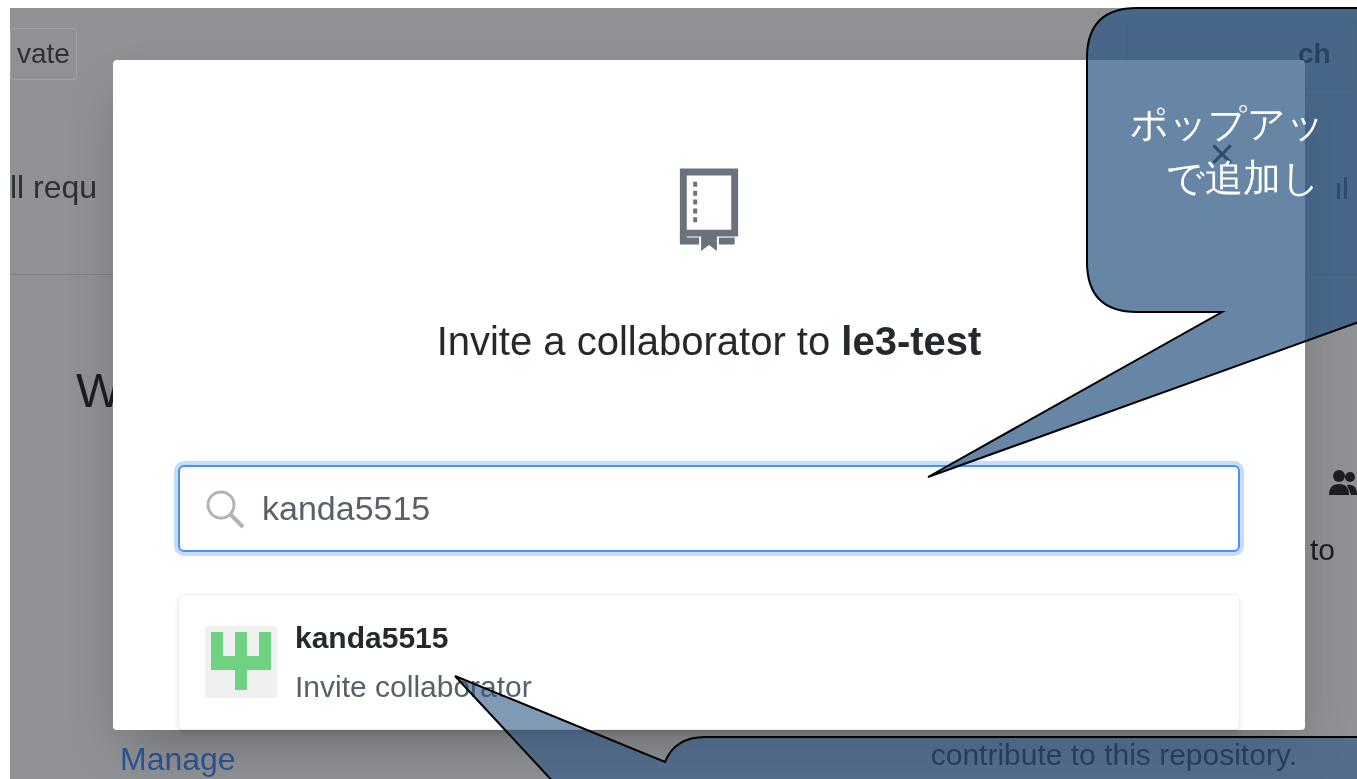  Describe the element at coordinates (43, 54) in the screenshot. I see `visibility-badge: vate` at that location.